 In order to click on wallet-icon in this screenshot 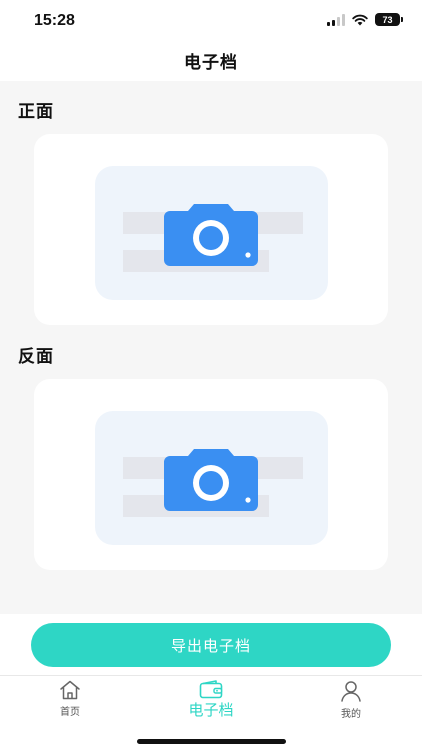, I will do `click(211, 689)`.